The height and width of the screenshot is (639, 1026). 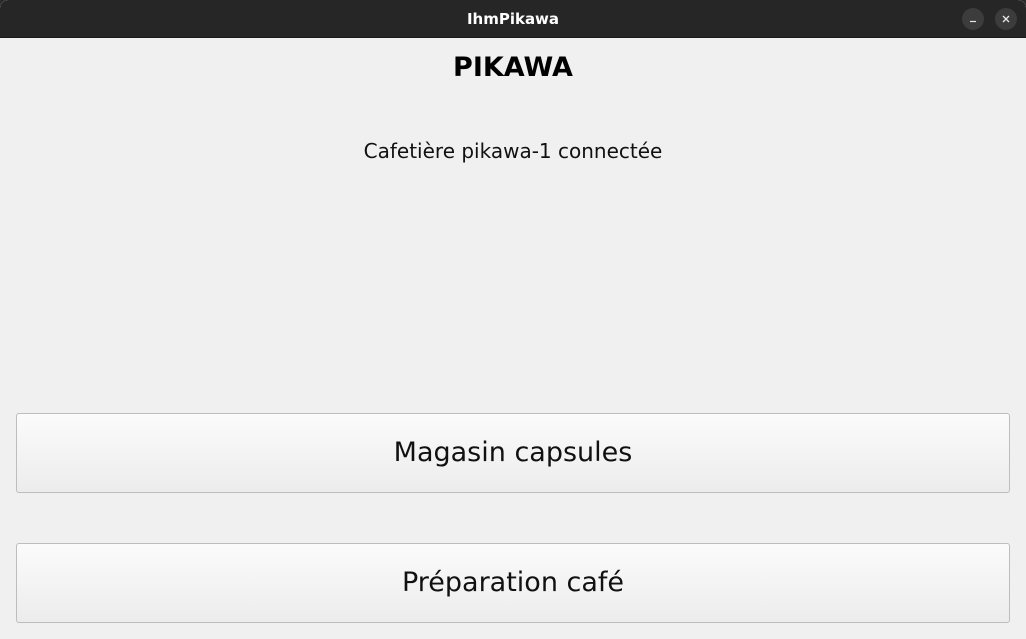 I want to click on magasin-capsules-button: Magasin capsules, so click(x=513, y=453).